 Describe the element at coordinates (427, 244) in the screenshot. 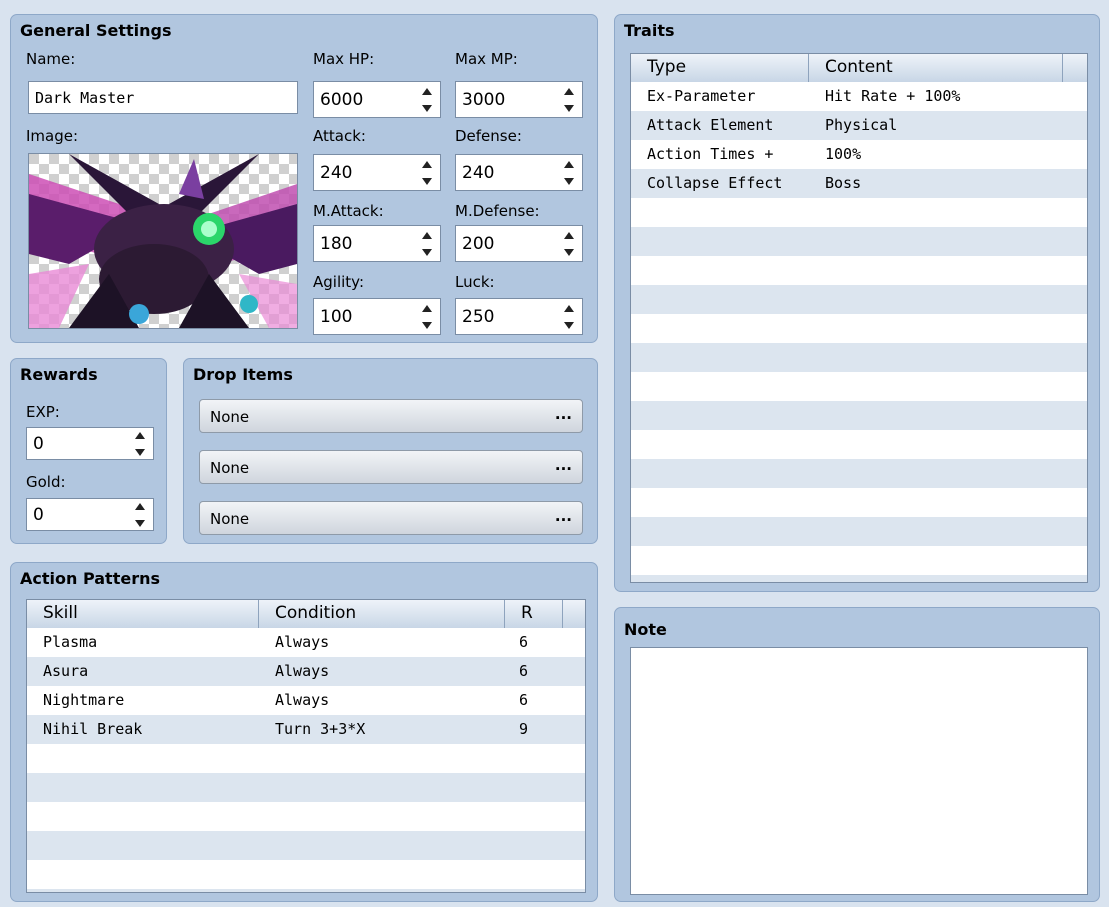

I see `m-attack-spin-icon` at that location.